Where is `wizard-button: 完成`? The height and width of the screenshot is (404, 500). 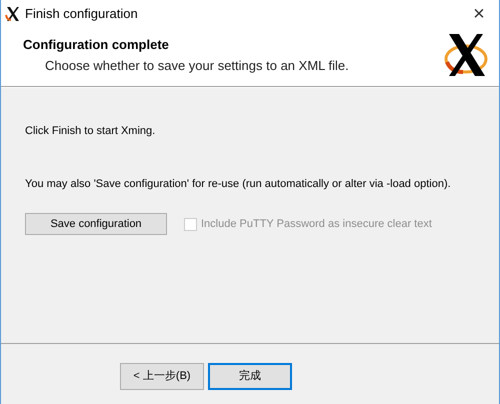 wizard-button: 完成 is located at coordinates (250, 376).